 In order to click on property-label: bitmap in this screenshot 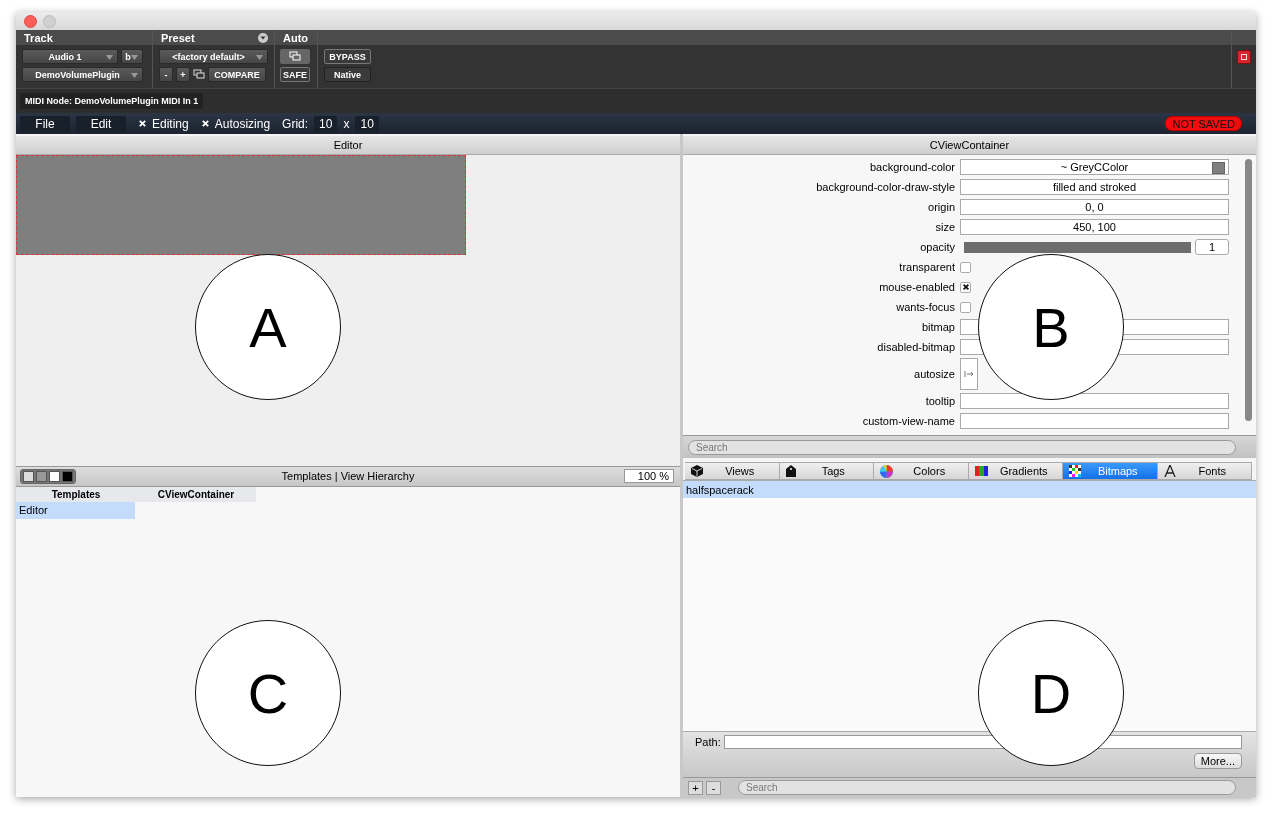, I will do `click(938, 327)`.